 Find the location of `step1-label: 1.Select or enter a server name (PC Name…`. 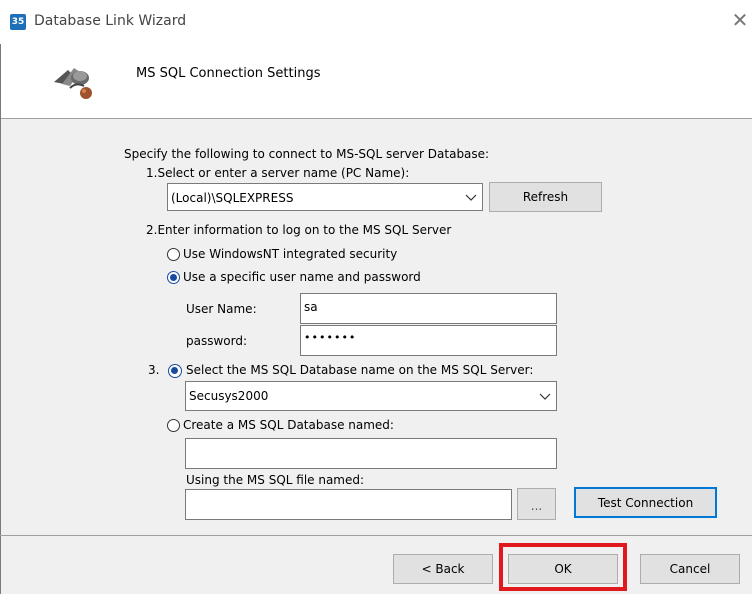

step1-label: 1.Select or enter a server name (PC Name… is located at coordinates (278, 173).